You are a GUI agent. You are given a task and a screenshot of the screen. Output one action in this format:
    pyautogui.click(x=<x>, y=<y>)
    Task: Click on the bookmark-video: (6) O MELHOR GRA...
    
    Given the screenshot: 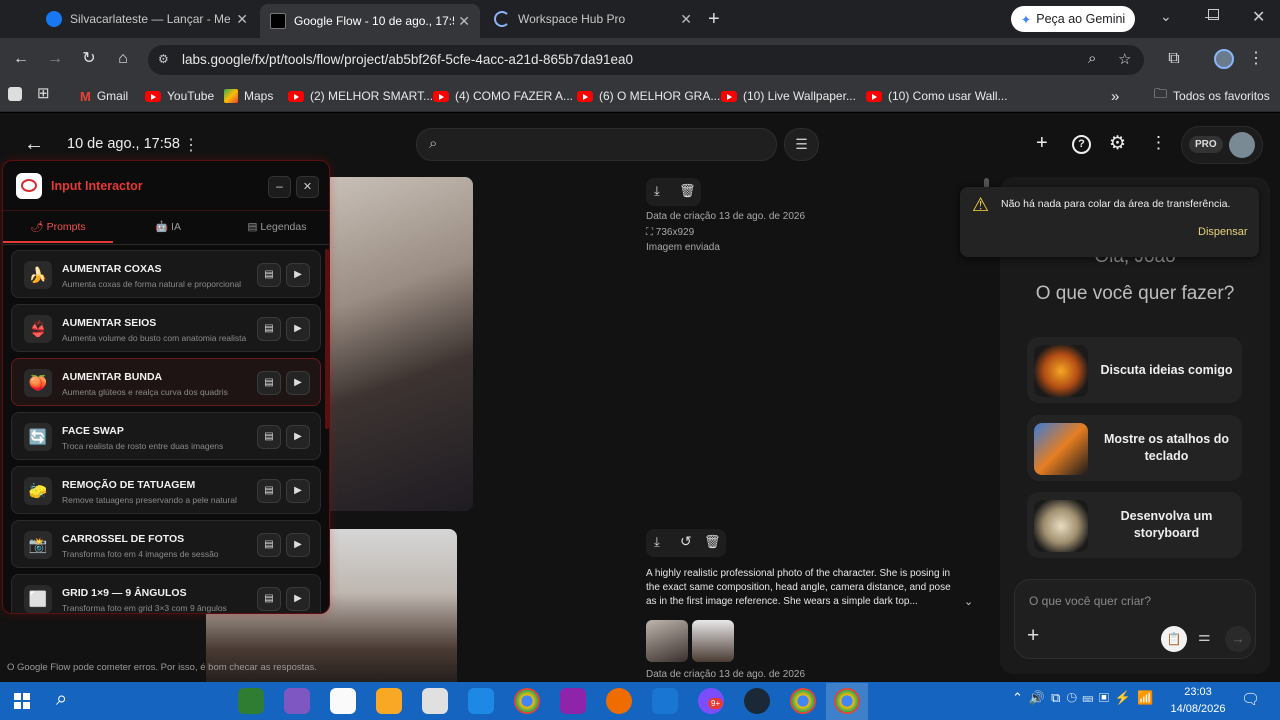 What is the action you would take?
    pyautogui.click(x=648, y=96)
    